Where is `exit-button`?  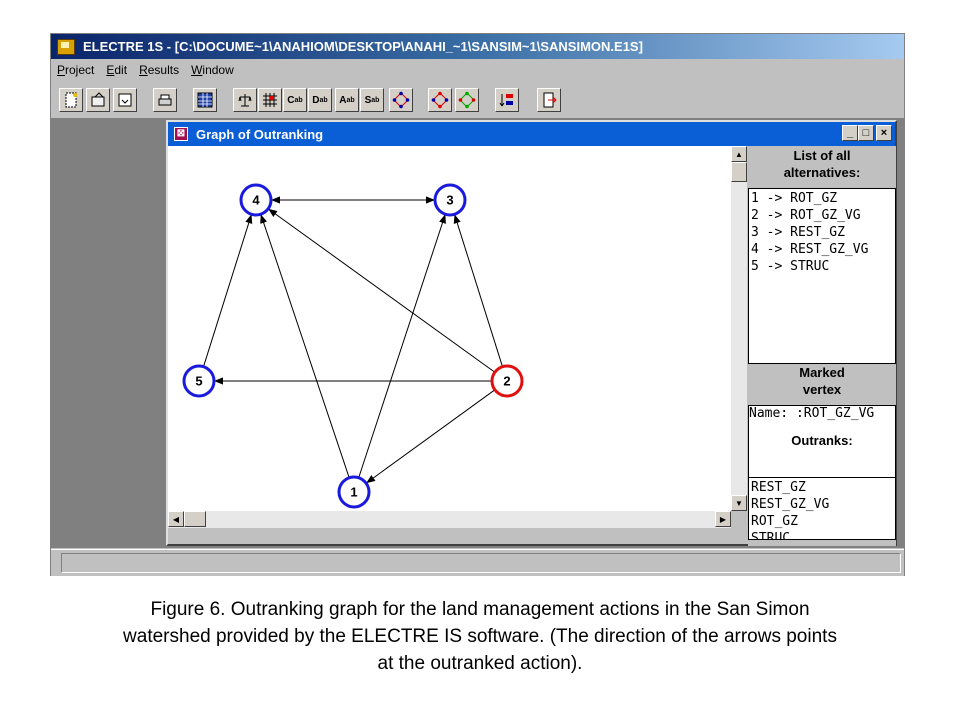
exit-button is located at coordinates (549, 100).